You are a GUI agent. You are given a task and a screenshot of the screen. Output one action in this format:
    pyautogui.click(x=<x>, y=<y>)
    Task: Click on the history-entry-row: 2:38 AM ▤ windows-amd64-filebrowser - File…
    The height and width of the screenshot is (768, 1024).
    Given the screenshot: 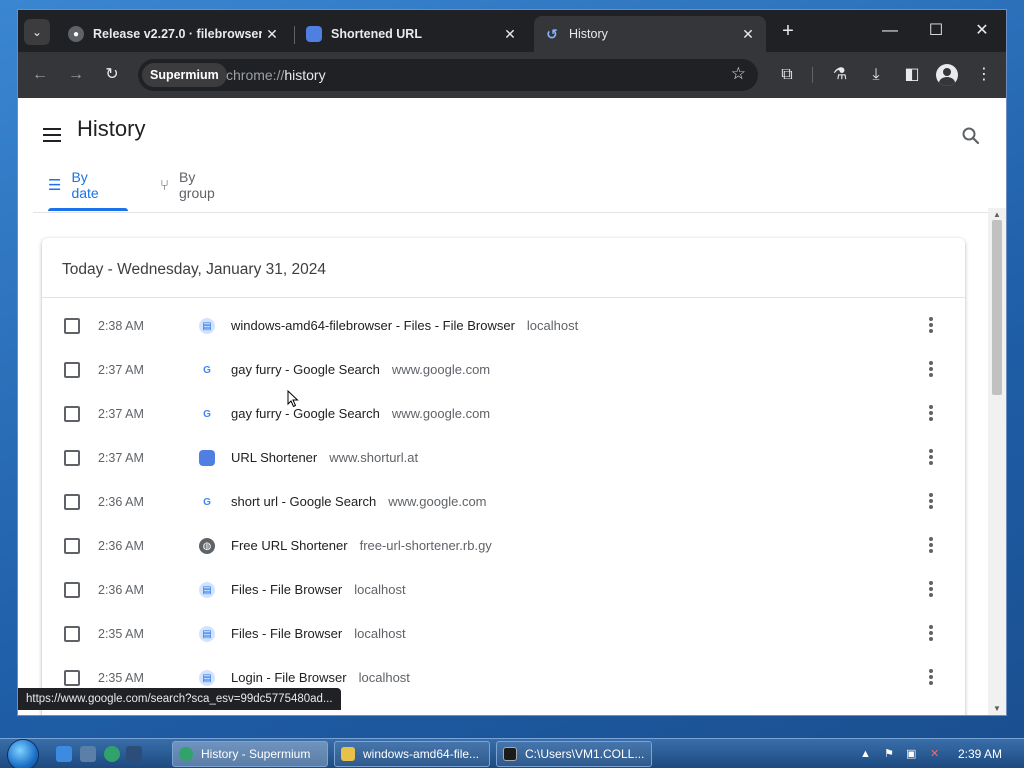 What is the action you would take?
    pyautogui.click(x=503, y=326)
    